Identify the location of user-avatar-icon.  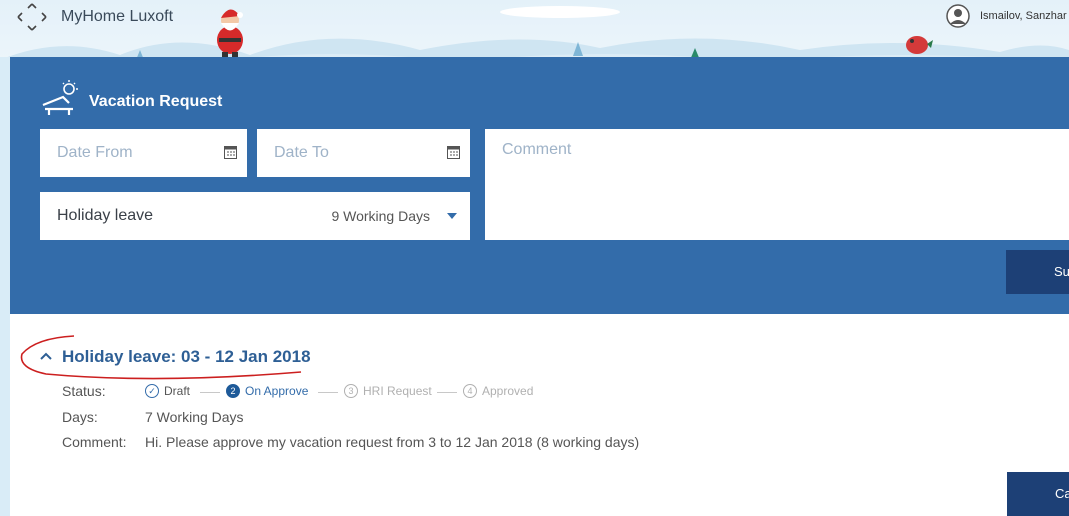
(958, 16).